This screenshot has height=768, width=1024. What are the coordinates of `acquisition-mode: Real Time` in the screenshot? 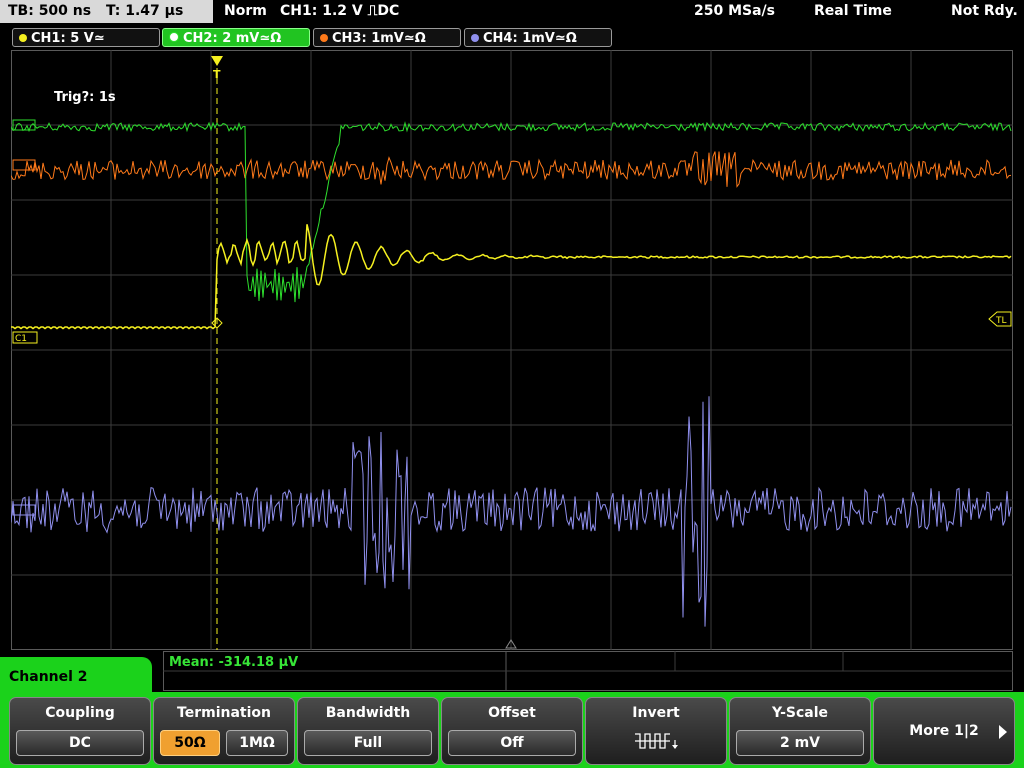 It's located at (853, 11).